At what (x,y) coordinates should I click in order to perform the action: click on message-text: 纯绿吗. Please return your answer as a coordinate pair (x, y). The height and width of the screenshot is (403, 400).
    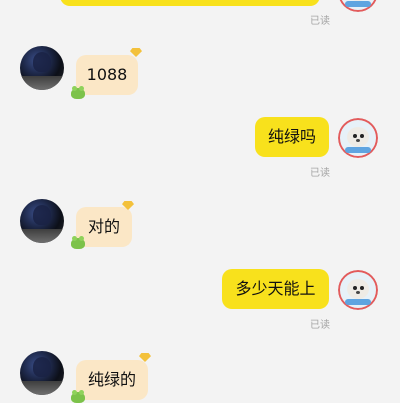
    Looking at the image, I should click on (291, 136).